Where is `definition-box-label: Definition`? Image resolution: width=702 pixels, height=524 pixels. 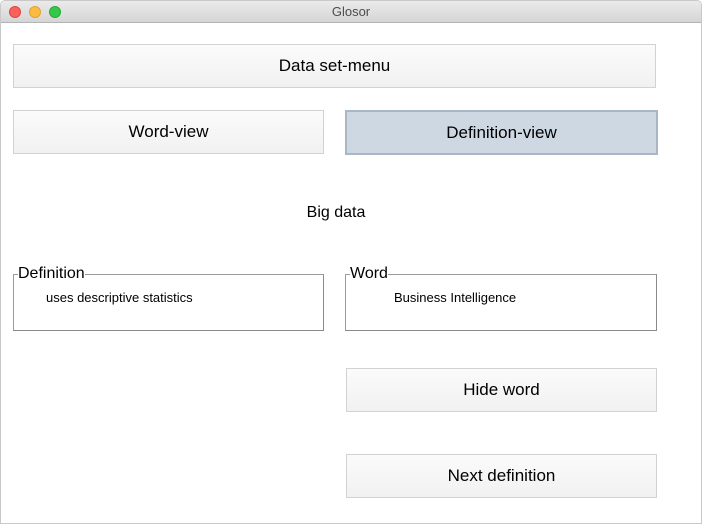 definition-box-label: Definition is located at coordinates (51, 273).